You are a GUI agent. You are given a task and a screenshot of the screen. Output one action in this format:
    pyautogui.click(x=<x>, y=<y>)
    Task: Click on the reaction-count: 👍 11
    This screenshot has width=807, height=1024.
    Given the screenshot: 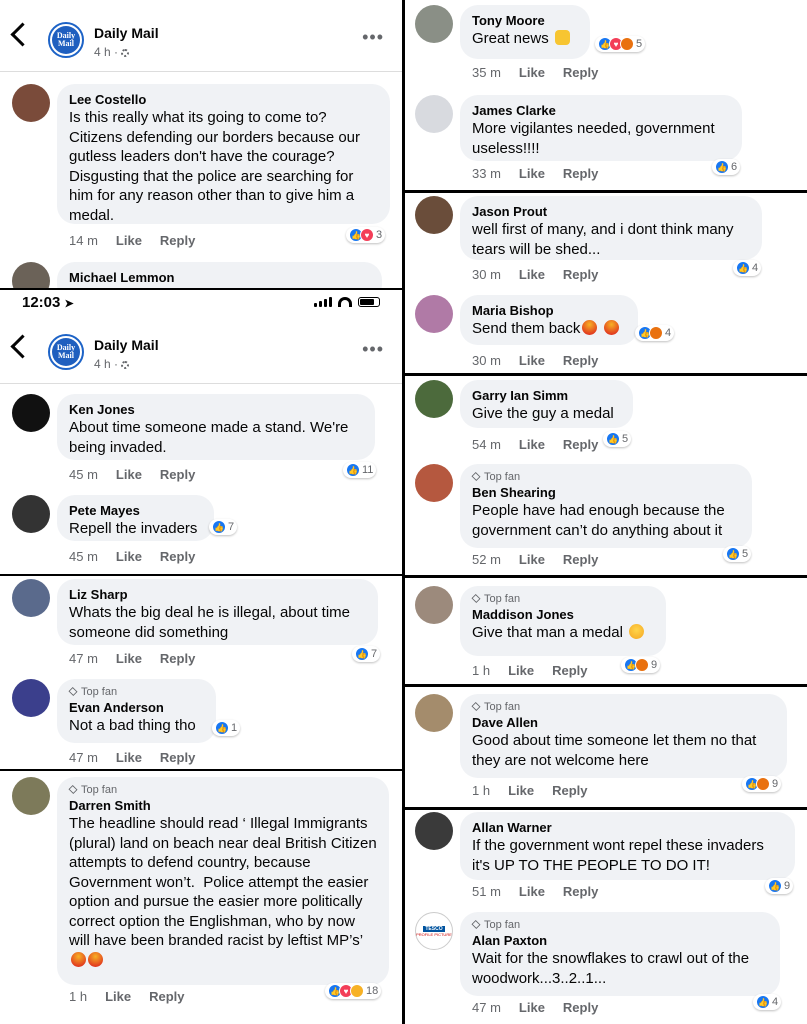 What is the action you would take?
    pyautogui.click(x=360, y=470)
    